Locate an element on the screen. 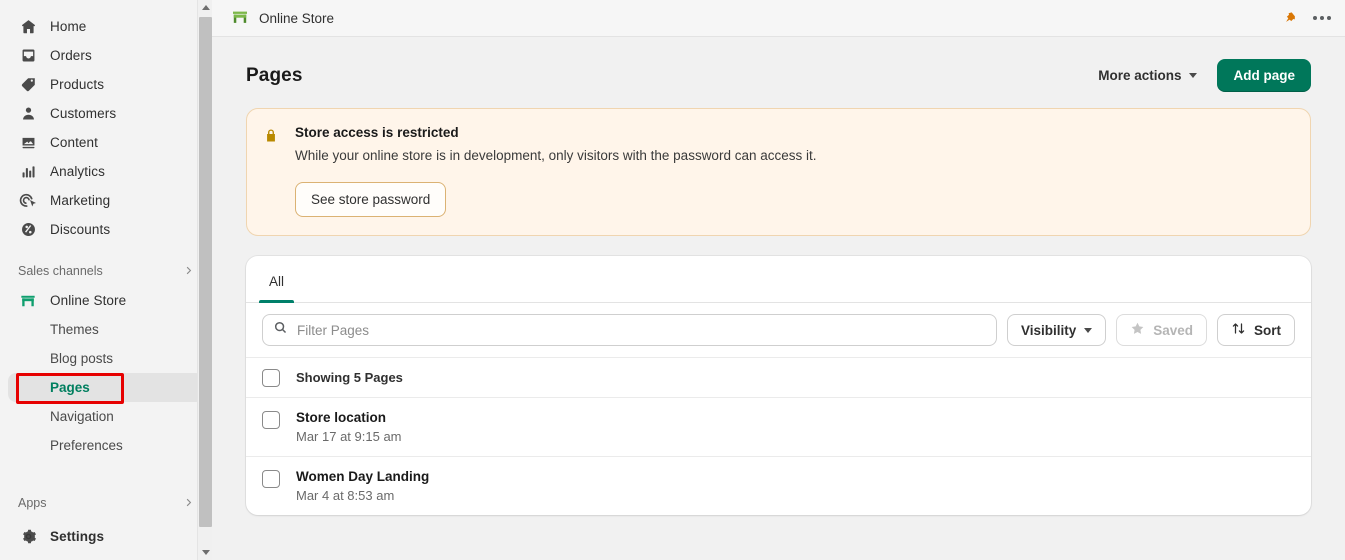 The image size is (1345, 560). banner-title: Store access is restricted is located at coordinates (377, 132).